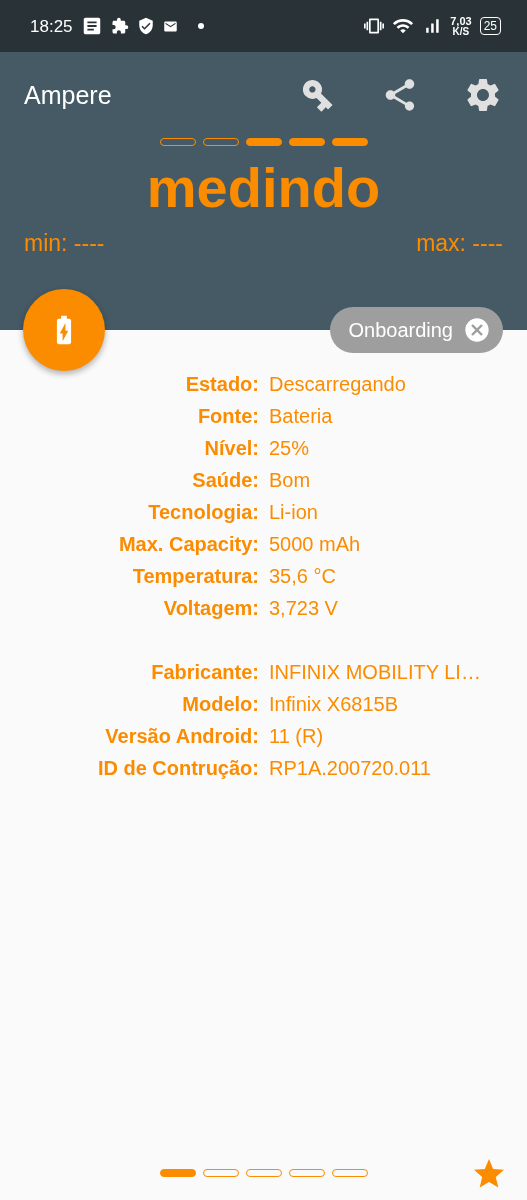 Image resolution: width=527 pixels, height=1200 pixels. What do you see at coordinates (181, 736) in the screenshot?
I see `info-label: Versão Android:` at bounding box center [181, 736].